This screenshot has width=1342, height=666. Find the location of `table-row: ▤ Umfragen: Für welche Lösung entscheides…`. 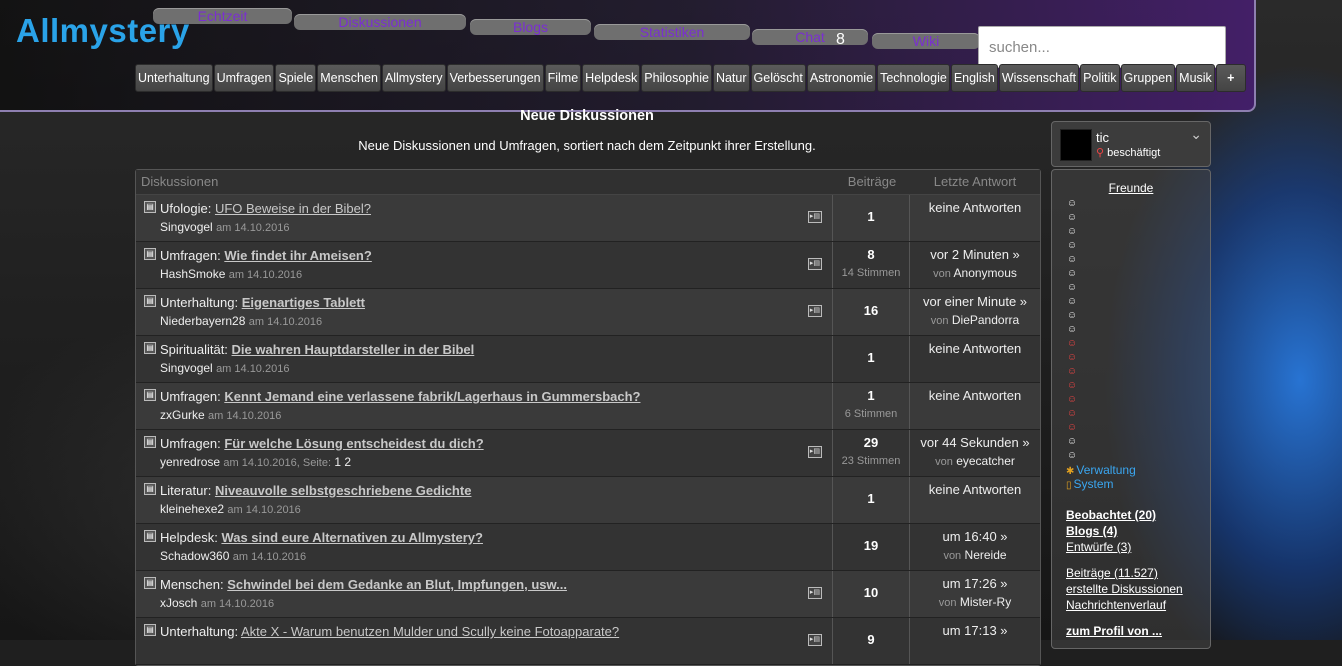

table-row: ▤ Umfragen: Für welche Lösung entscheides… is located at coordinates (588, 453).